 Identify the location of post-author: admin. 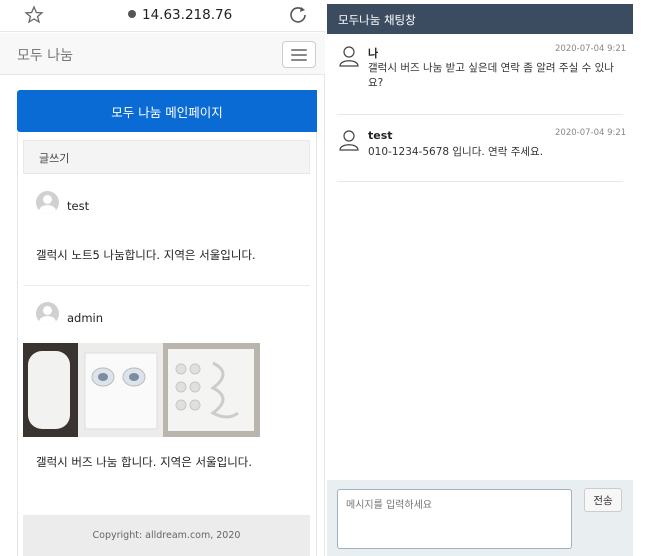
(85, 318).